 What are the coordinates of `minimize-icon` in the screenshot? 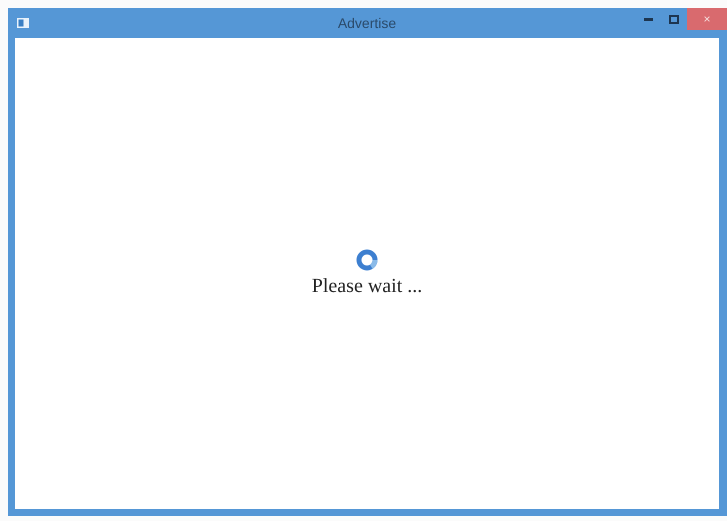 It's located at (648, 19).